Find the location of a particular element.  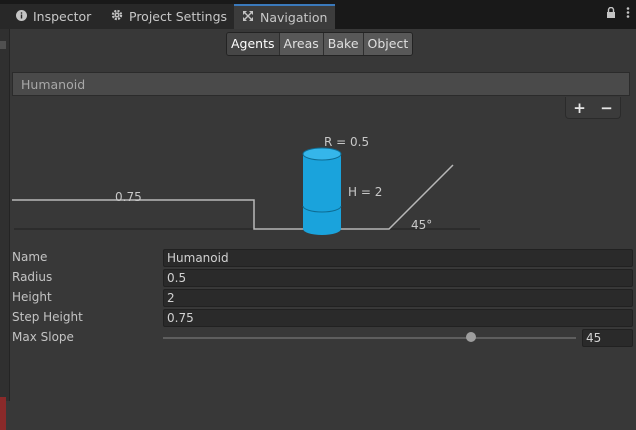

radius-label-text: Radius is located at coordinates (32, 277).